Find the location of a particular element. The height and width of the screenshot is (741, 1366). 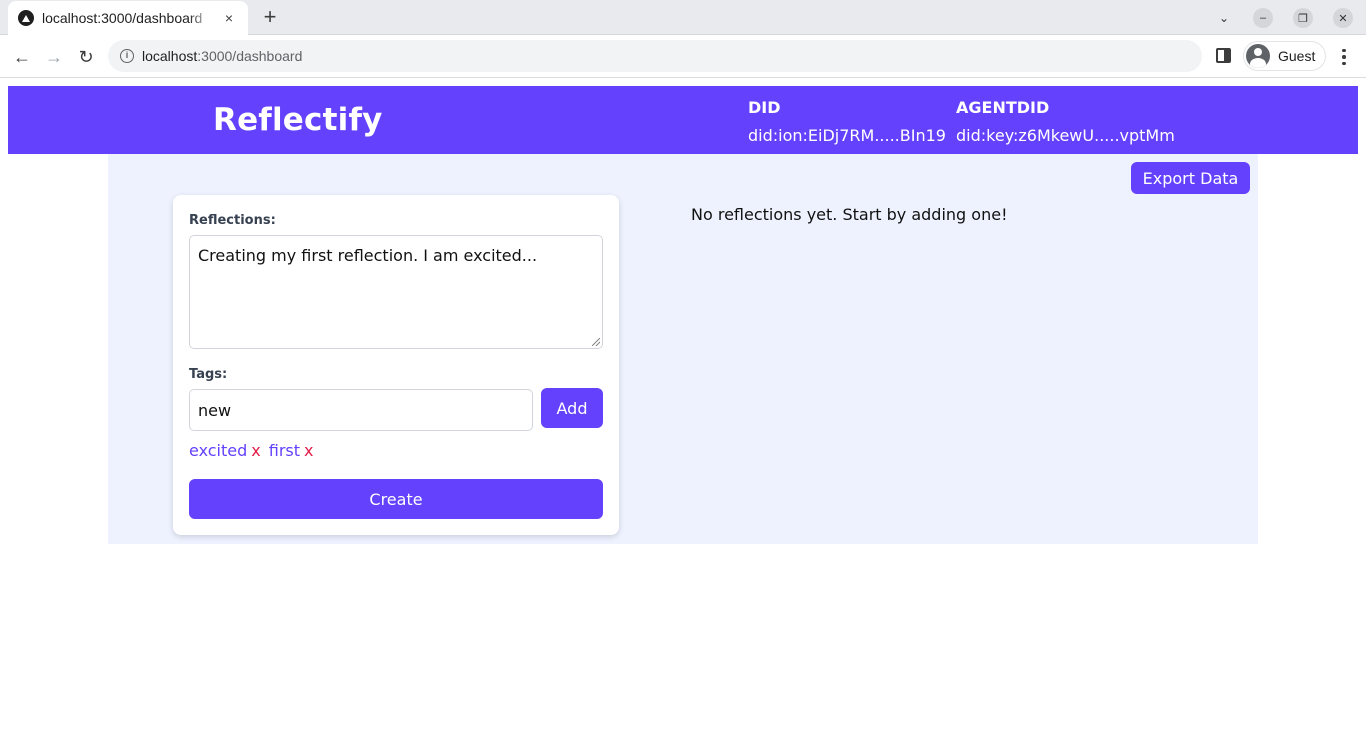

restore-button: ❐ is located at coordinates (1303, 18).